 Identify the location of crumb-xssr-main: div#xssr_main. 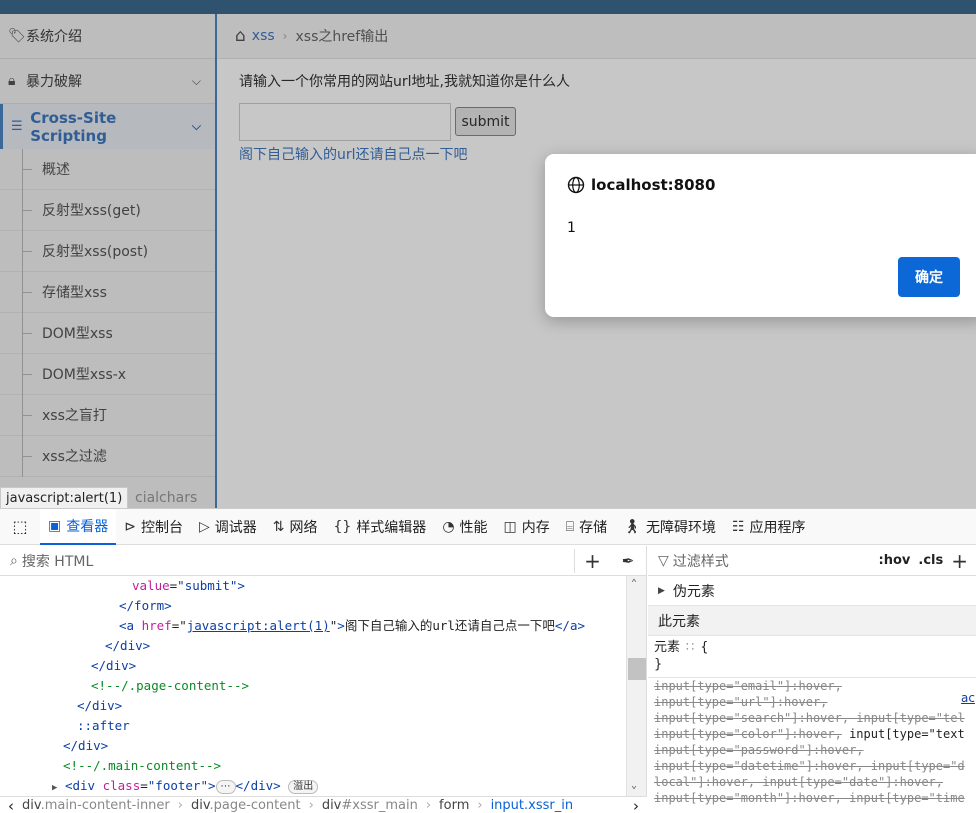
(370, 805).